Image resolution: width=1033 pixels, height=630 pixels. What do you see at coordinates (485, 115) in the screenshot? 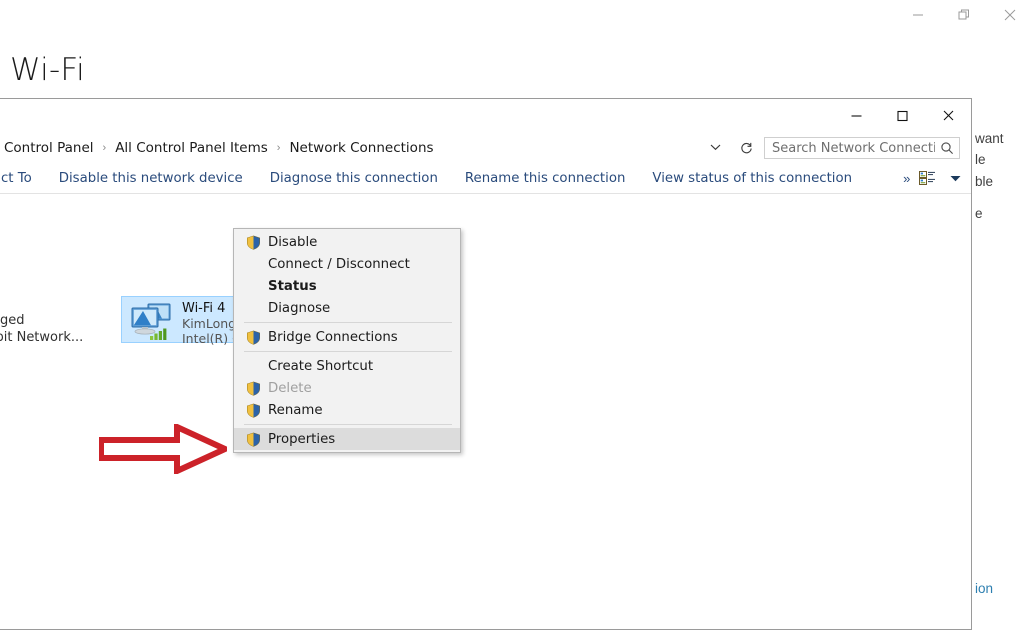
I see `network-window-title-bar` at bounding box center [485, 115].